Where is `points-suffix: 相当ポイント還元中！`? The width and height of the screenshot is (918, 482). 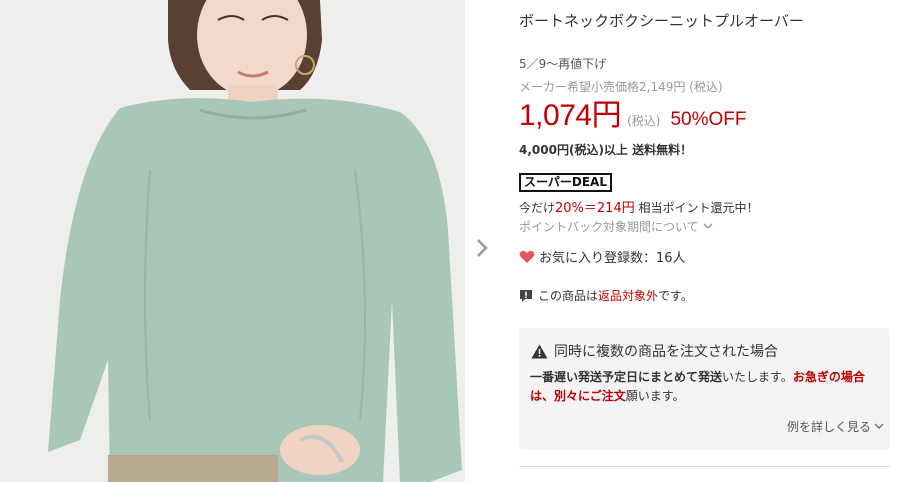 points-suffix: 相当ポイント還元中！ is located at coordinates (696, 208).